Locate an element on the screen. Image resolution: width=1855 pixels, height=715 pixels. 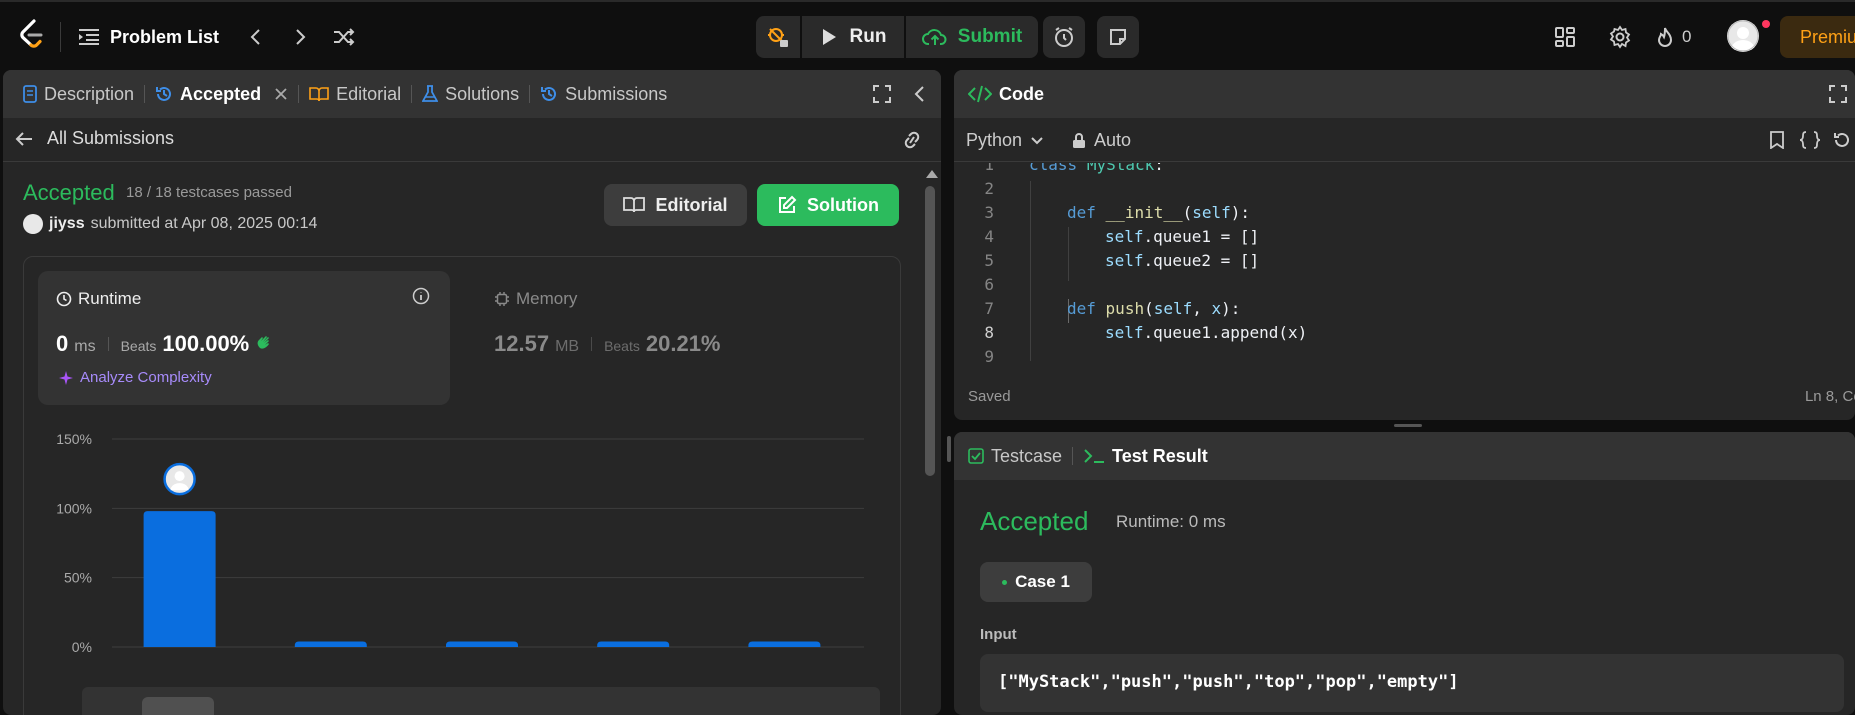
tab-solutions-label: Solutions is located at coordinates (482, 93).